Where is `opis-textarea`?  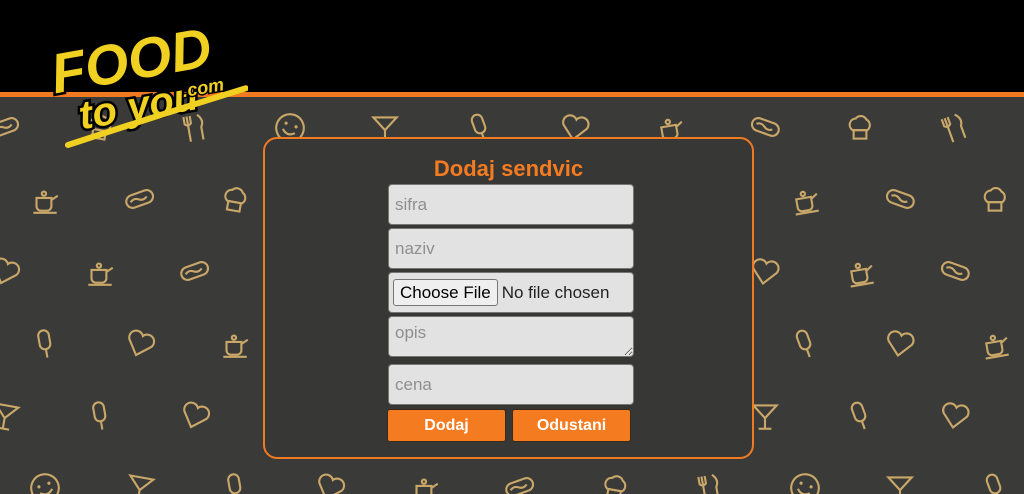
opis-textarea is located at coordinates (511, 336).